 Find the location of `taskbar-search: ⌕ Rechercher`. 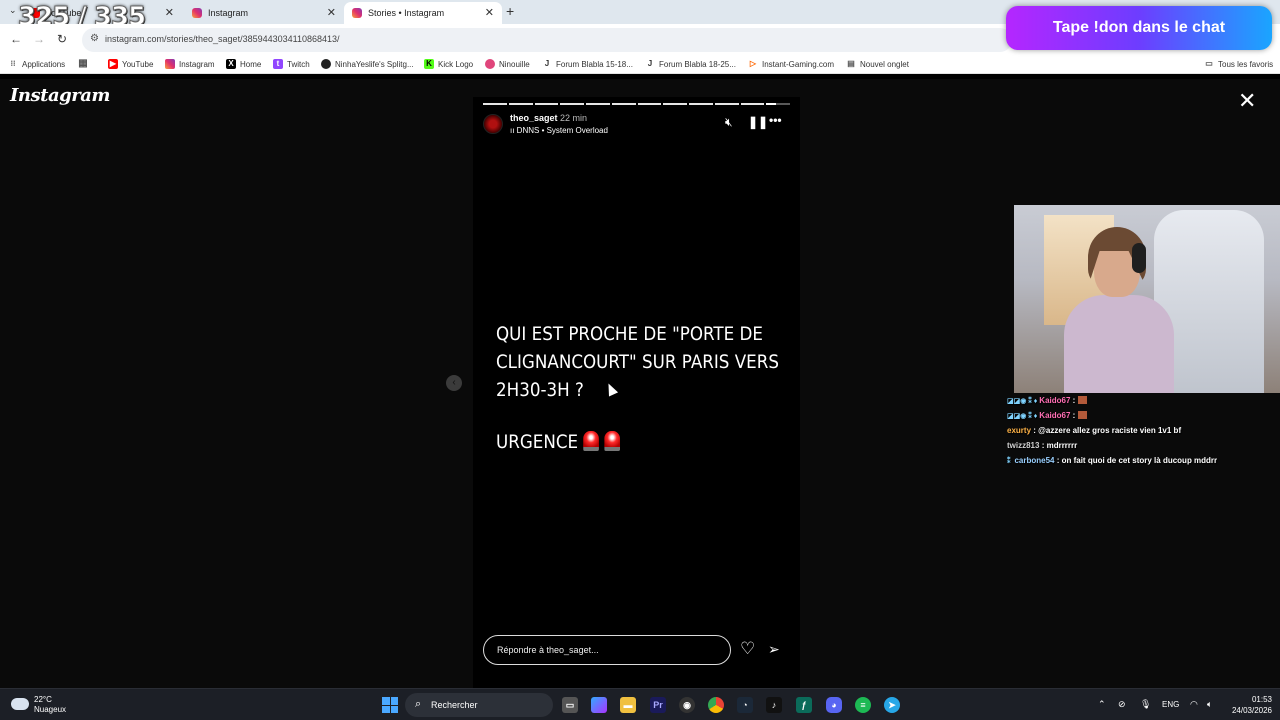

taskbar-search: ⌕ Rechercher is located at coordinates (479, 705).